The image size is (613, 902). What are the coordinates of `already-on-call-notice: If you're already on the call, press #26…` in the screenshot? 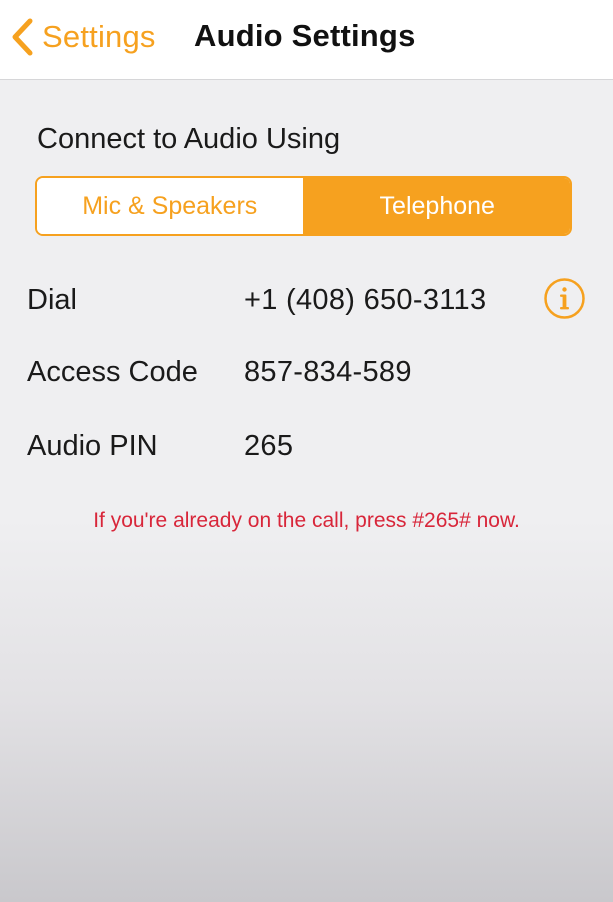 It's located at (306, 520).